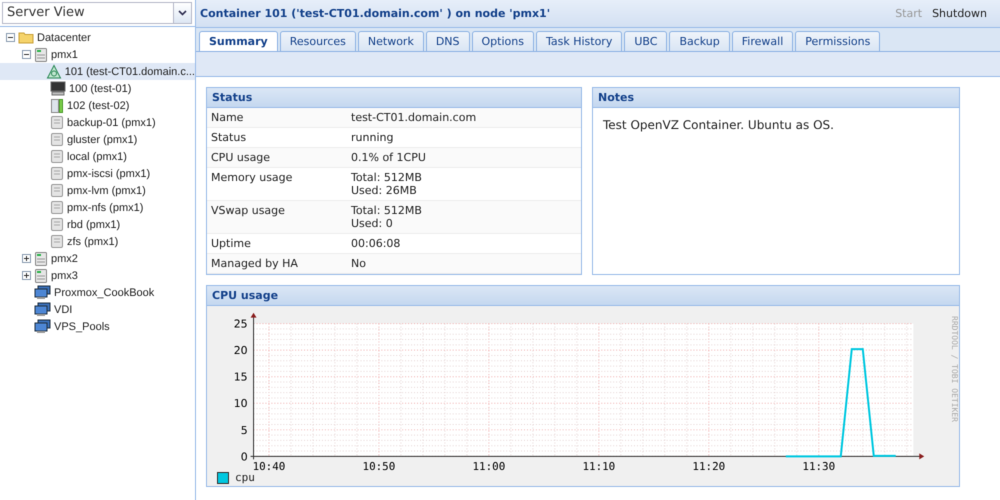 The image size is (1000, 500). What do you see at coordinates (379, 465) in the screenshot?
I see `x-tick-label: 10:50` at bounding box center [379, 465].